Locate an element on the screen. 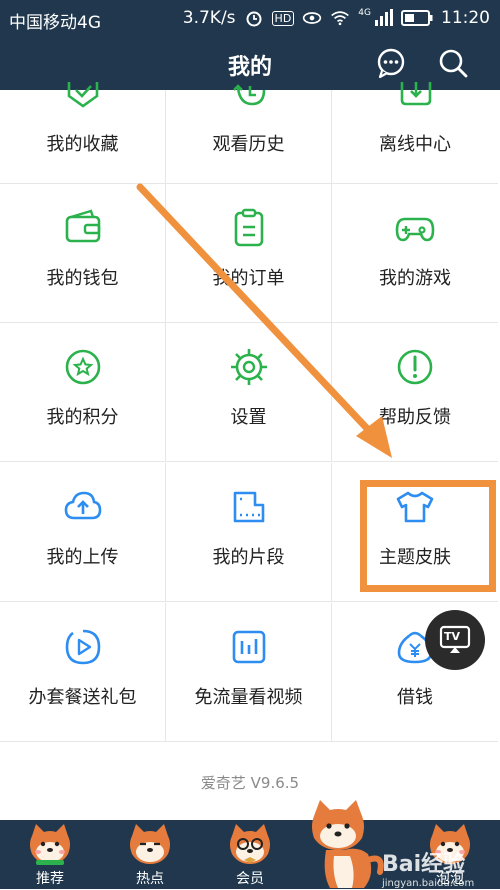 The width and height of the screenshot is (500, 890). help-icon is located at coordinates (415, 367).